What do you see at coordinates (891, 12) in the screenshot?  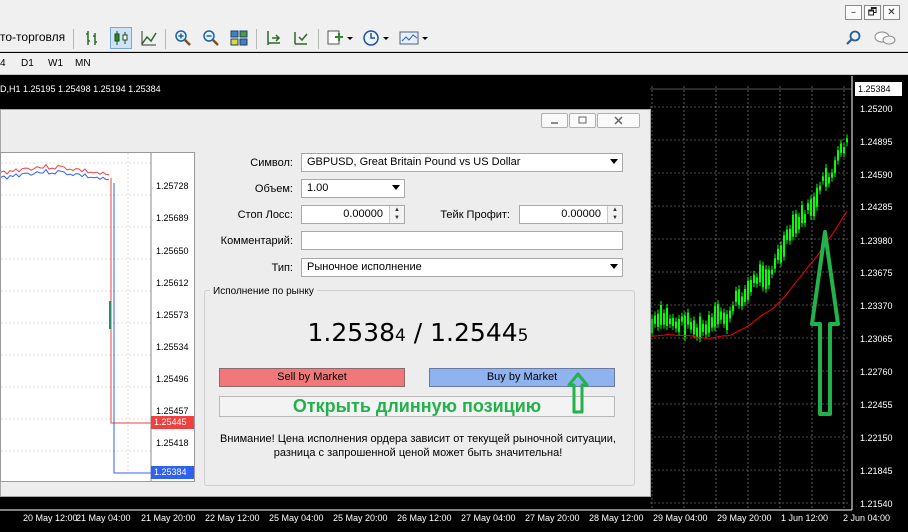 I see `close-window-button: ✕` at bounding box center [891, 12].